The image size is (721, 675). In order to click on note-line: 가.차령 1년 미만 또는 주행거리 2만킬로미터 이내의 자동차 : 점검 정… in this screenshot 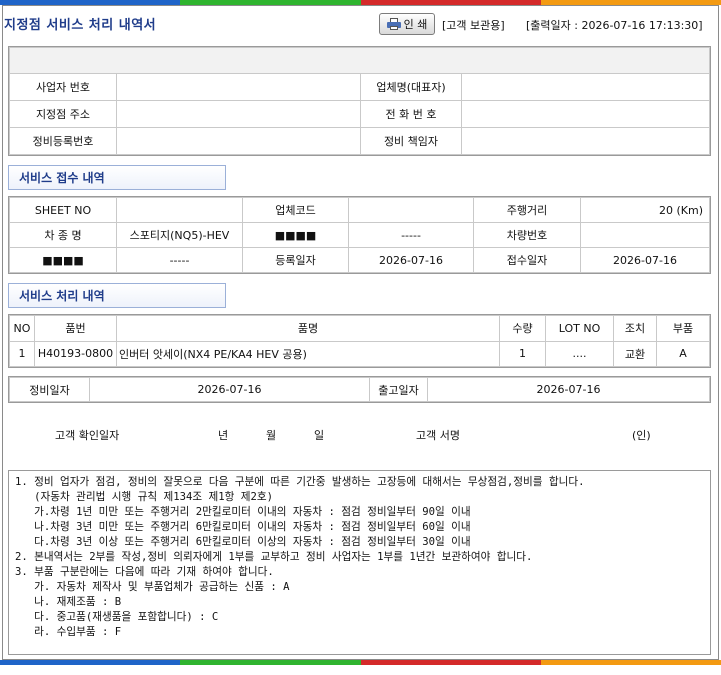, I will do `click(243, 512)`.